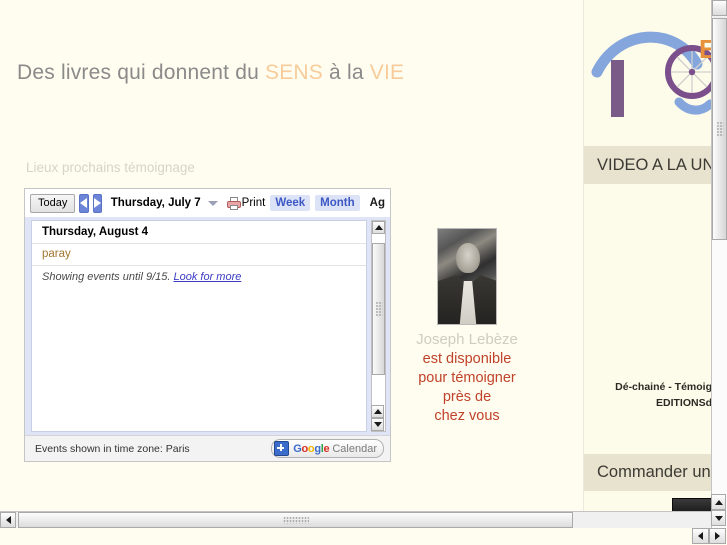  What do you see at coordinates (53, 203) in the screenshot?
I see `today-button: Today` at bounding box center [53, 203].